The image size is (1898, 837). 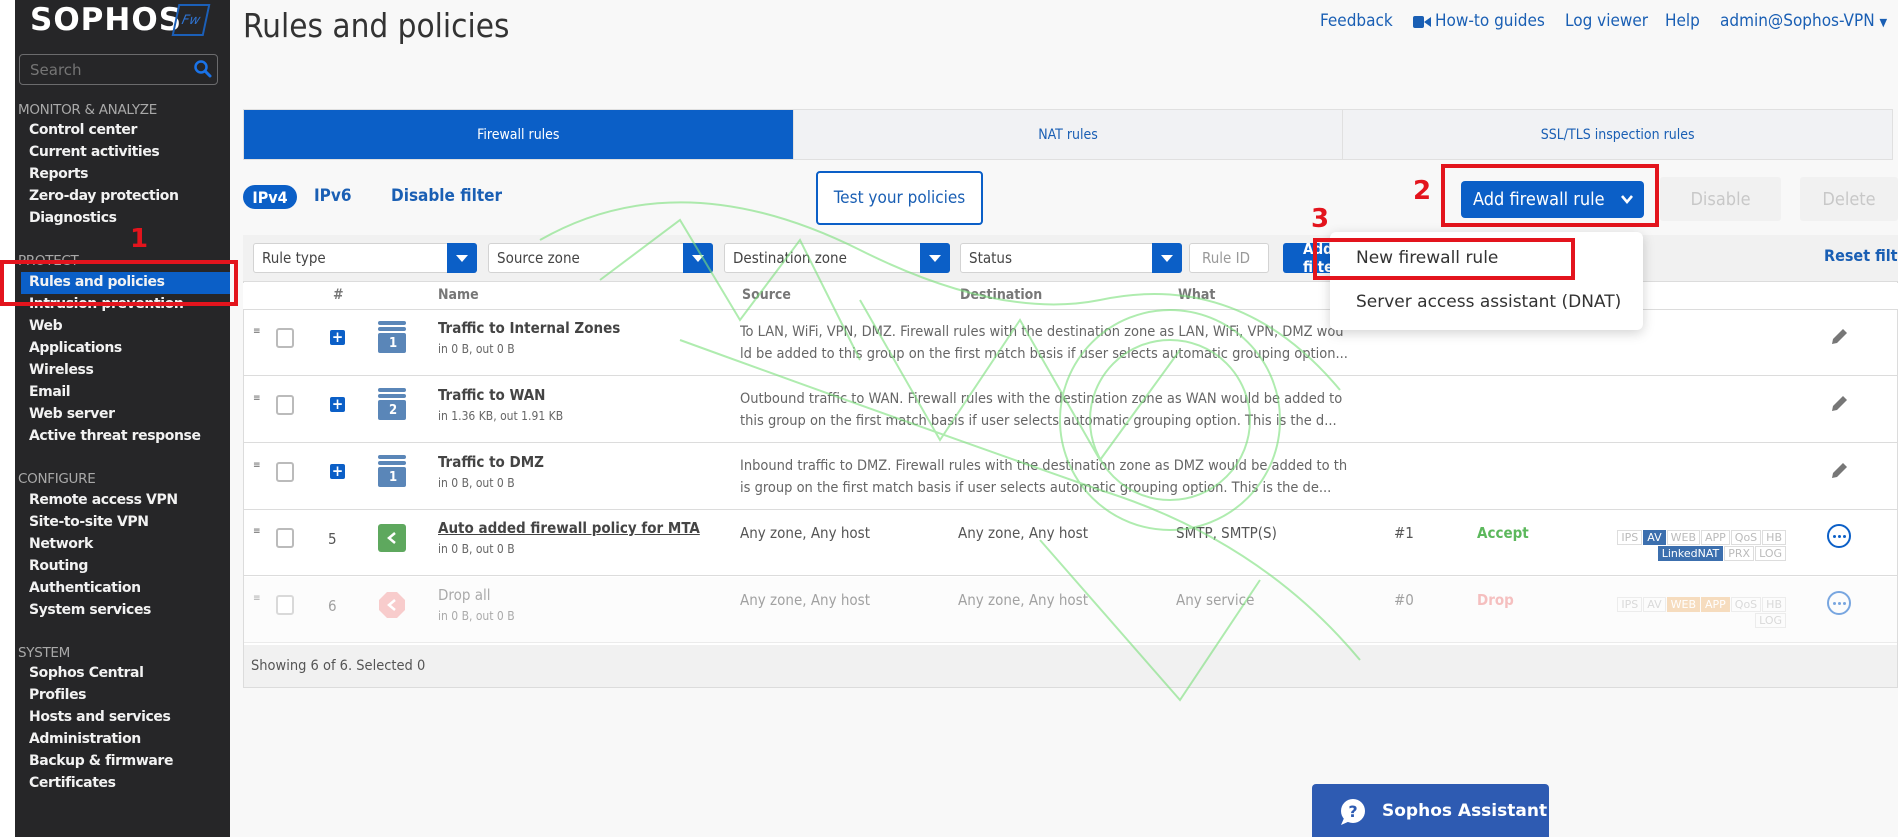 What do you see at coordinates (1196, 295) in the screenshot?
I see `column-header-what: What` at bounding box center [1196, 295].